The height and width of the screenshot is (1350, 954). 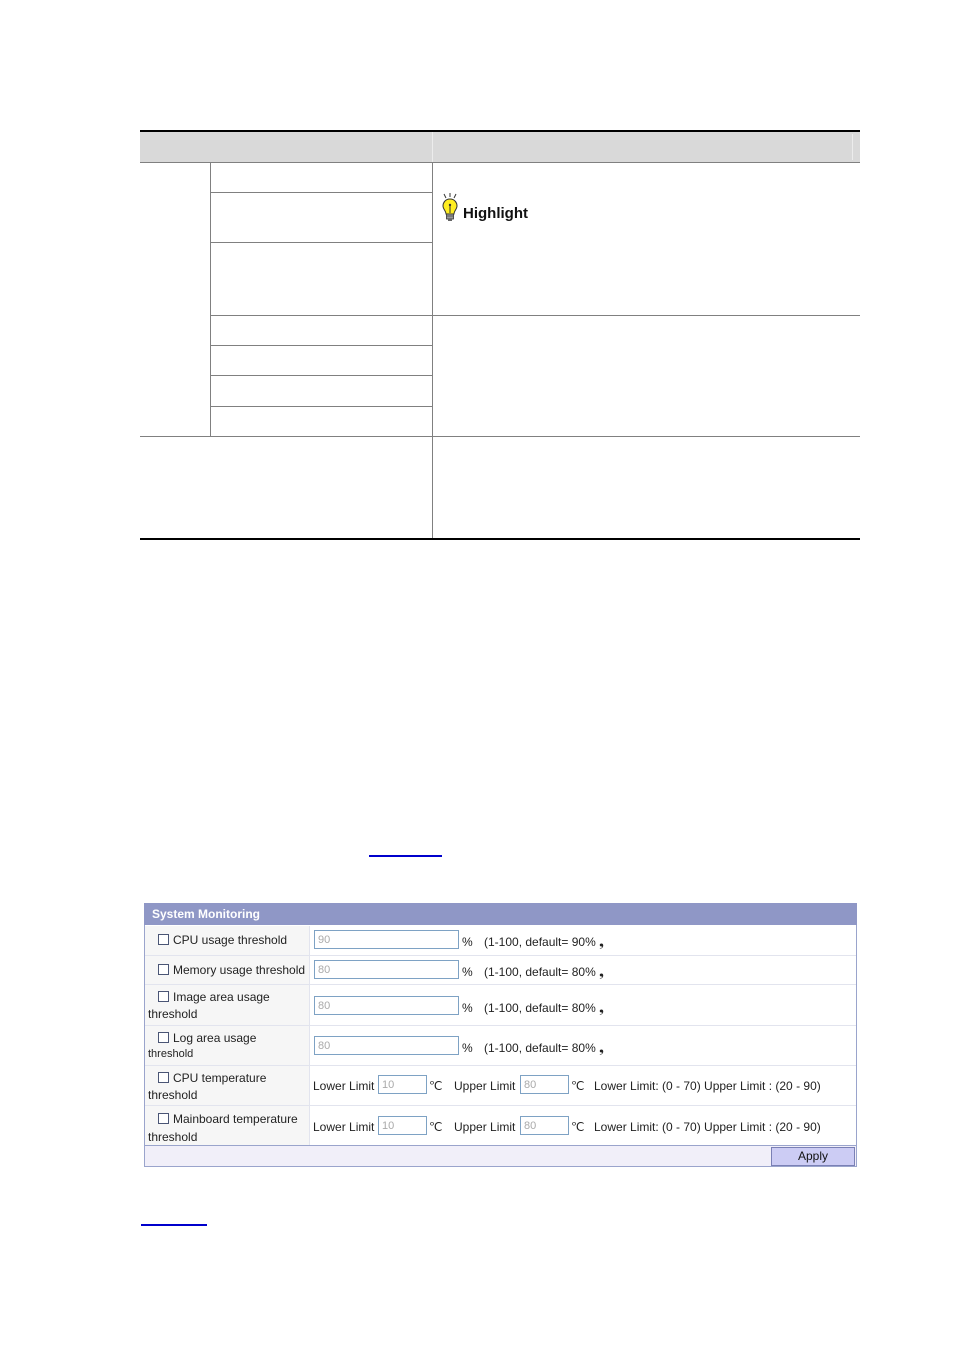 What do you see at coordinates (220, 1078) in the screenshot?
I see `cpu-temperature-label: CPU temperature` at bounding box center [220, 1078].